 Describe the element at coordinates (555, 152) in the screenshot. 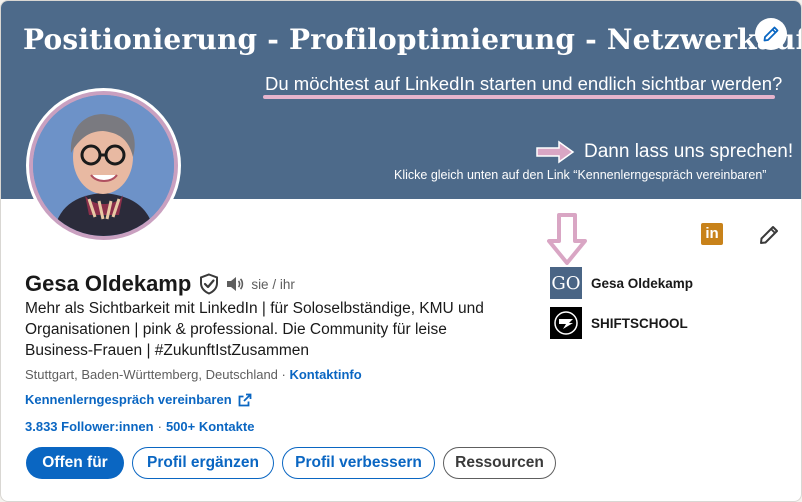

I see `banner-arrow-icon` at that location.